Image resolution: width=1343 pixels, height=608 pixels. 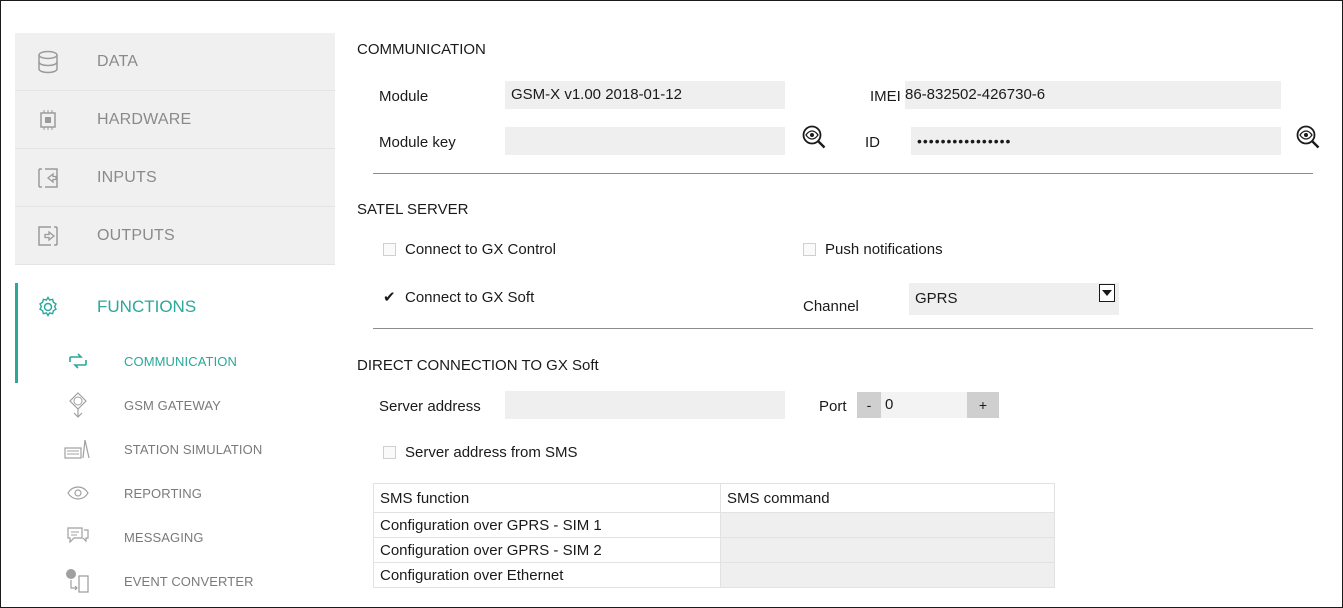 I want to click on sidebar-subitem-station-simulation: STATION SIMULATION, so click(x=175, y=449).